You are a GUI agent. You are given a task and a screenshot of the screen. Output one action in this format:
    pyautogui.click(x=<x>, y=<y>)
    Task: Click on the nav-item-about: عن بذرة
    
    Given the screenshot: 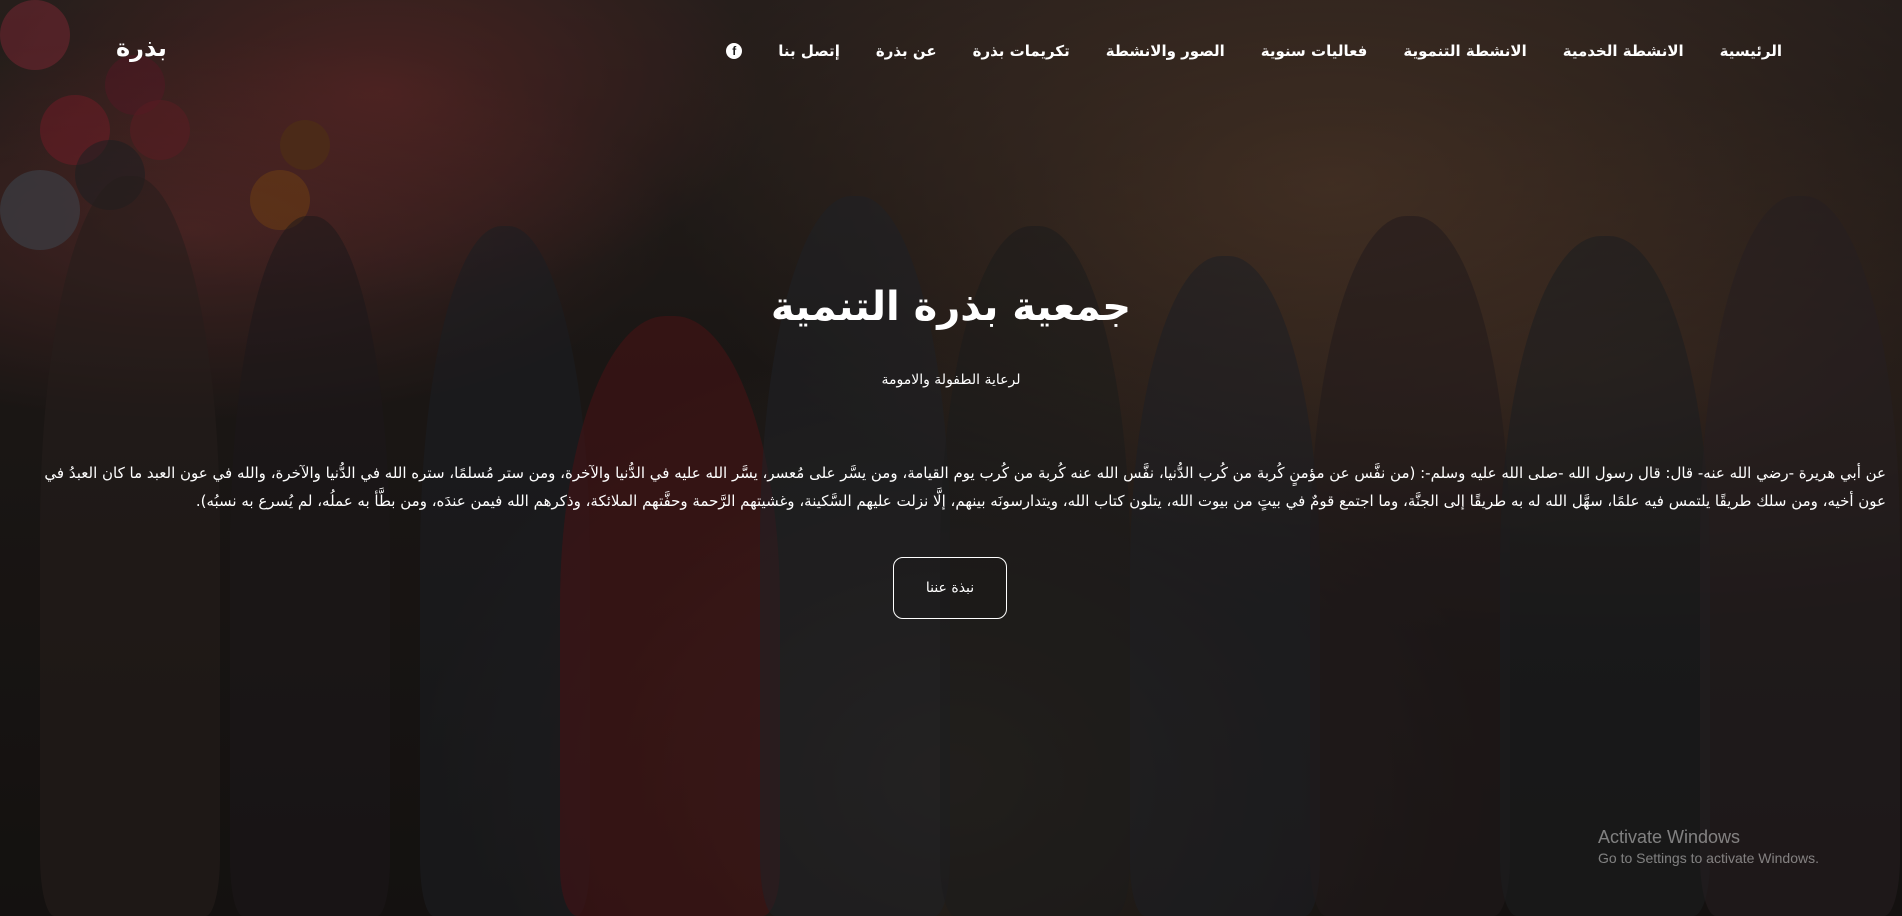 What is the action you would take?
    pyautogui.click(x=906, y=51)
    